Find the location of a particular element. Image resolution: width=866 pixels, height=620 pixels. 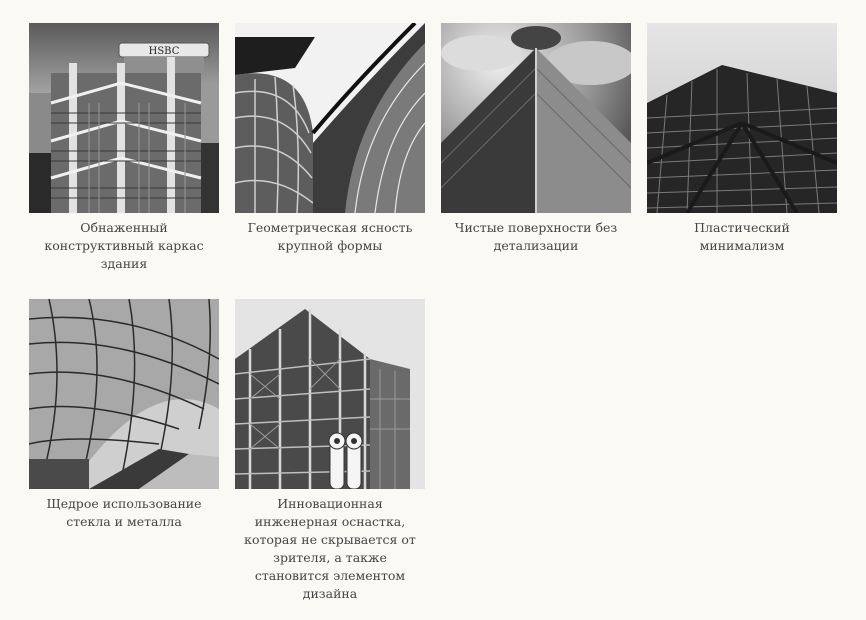

curved-glass-facade-photo is located at coordinates (330, 118).